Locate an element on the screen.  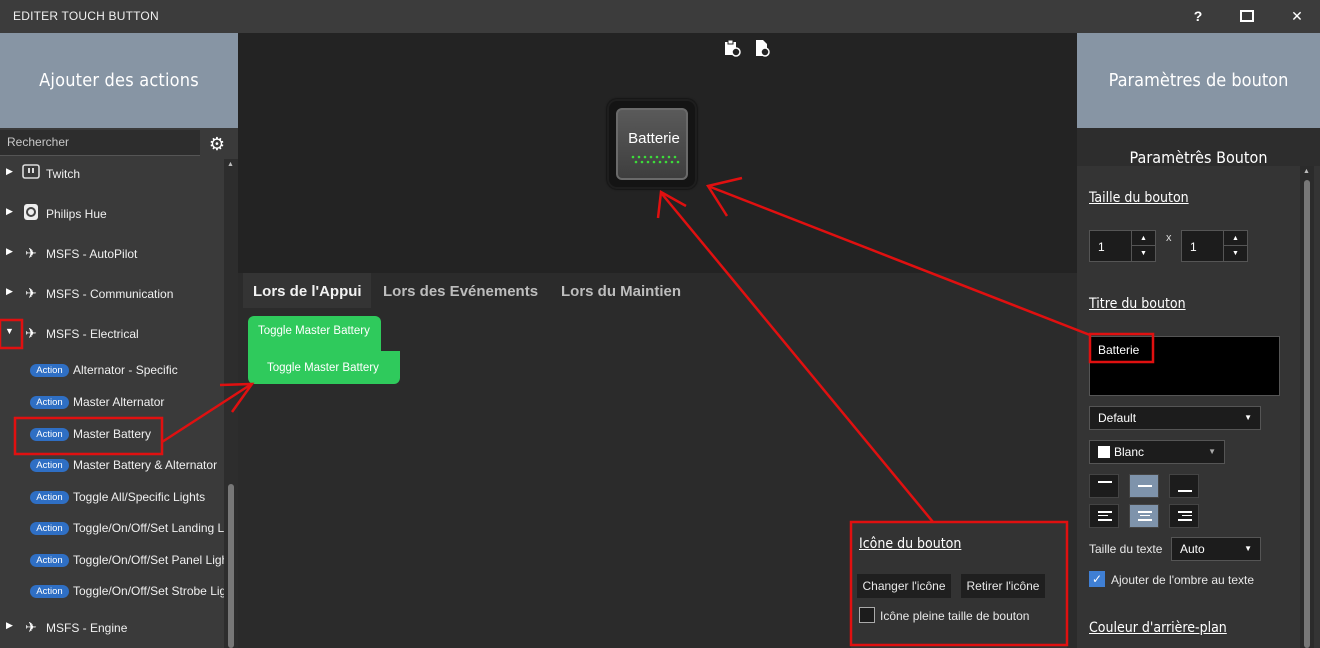
left-panel-title: Ajouter des actions is located at coordinates (119, 80).